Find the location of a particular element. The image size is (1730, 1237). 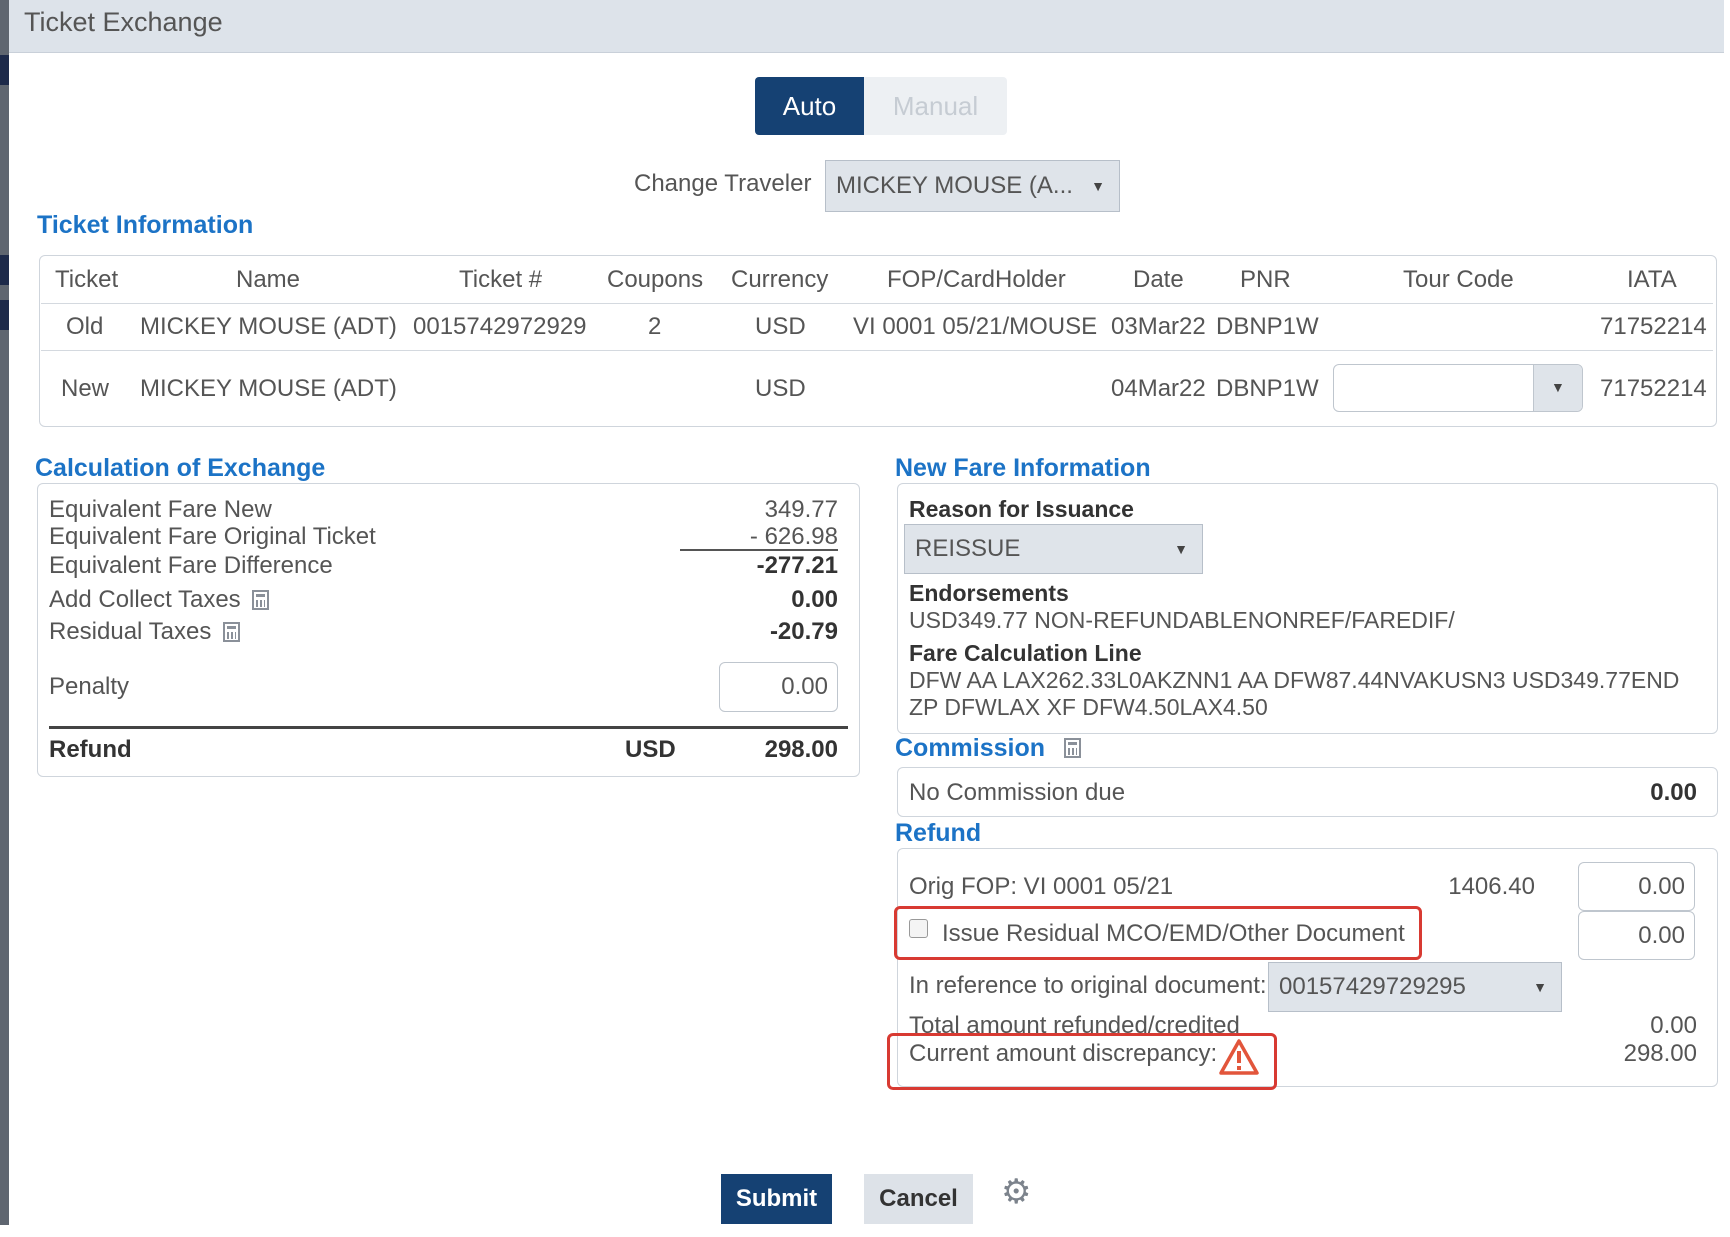

issue-residual-input-value: 0.00 is located at coordinates (1661, 935).